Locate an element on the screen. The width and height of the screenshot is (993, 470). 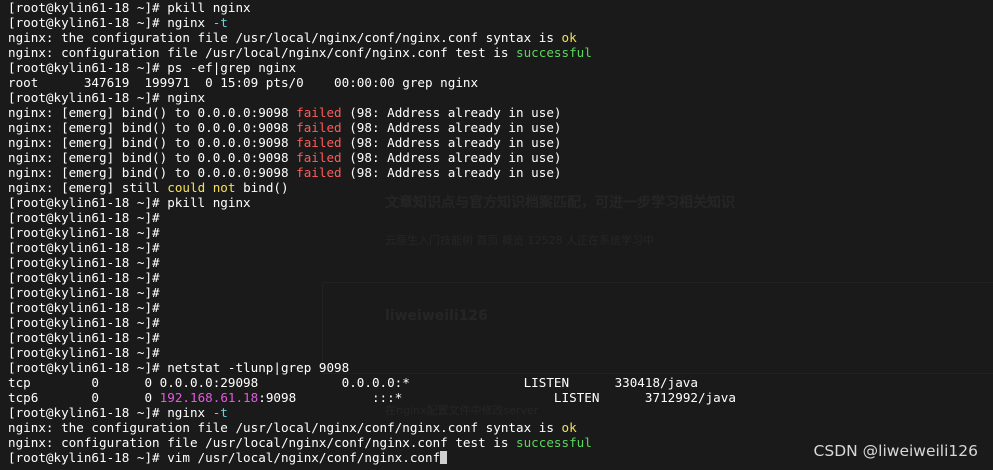
highlighted-text: could not is located at coordinates (201, 187).